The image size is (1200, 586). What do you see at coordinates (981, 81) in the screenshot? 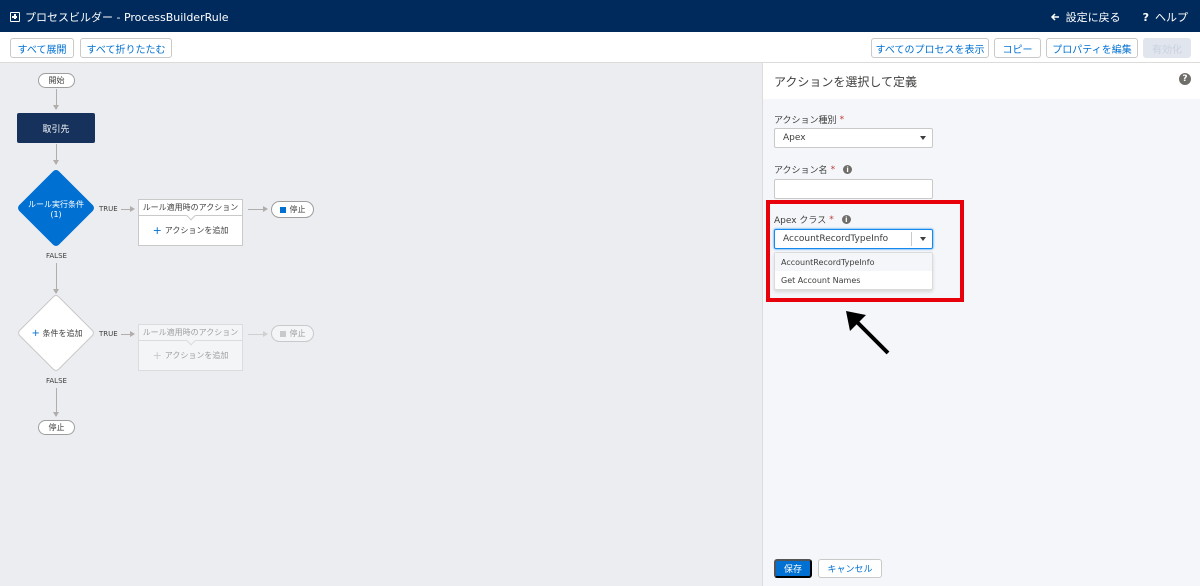
I see `panel-header: アクションを選択して定義 ?` at bounding box center [981, 81].